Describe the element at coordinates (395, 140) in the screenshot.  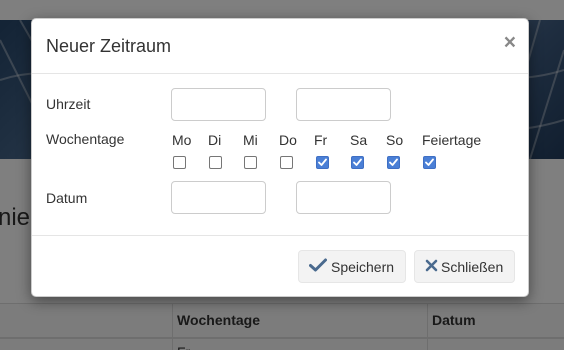
I see `weekday-label-so: So` at that location.